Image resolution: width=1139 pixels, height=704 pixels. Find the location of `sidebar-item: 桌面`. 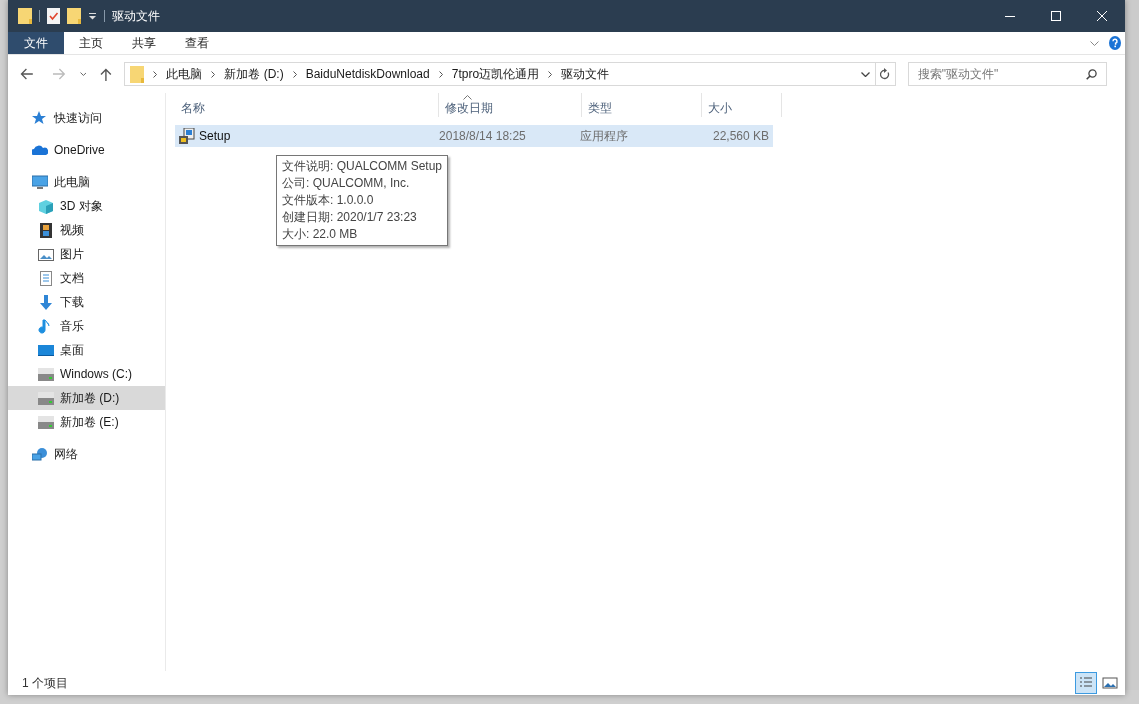

sidebar-item: 桌面 is located at coordinates (86, 350).